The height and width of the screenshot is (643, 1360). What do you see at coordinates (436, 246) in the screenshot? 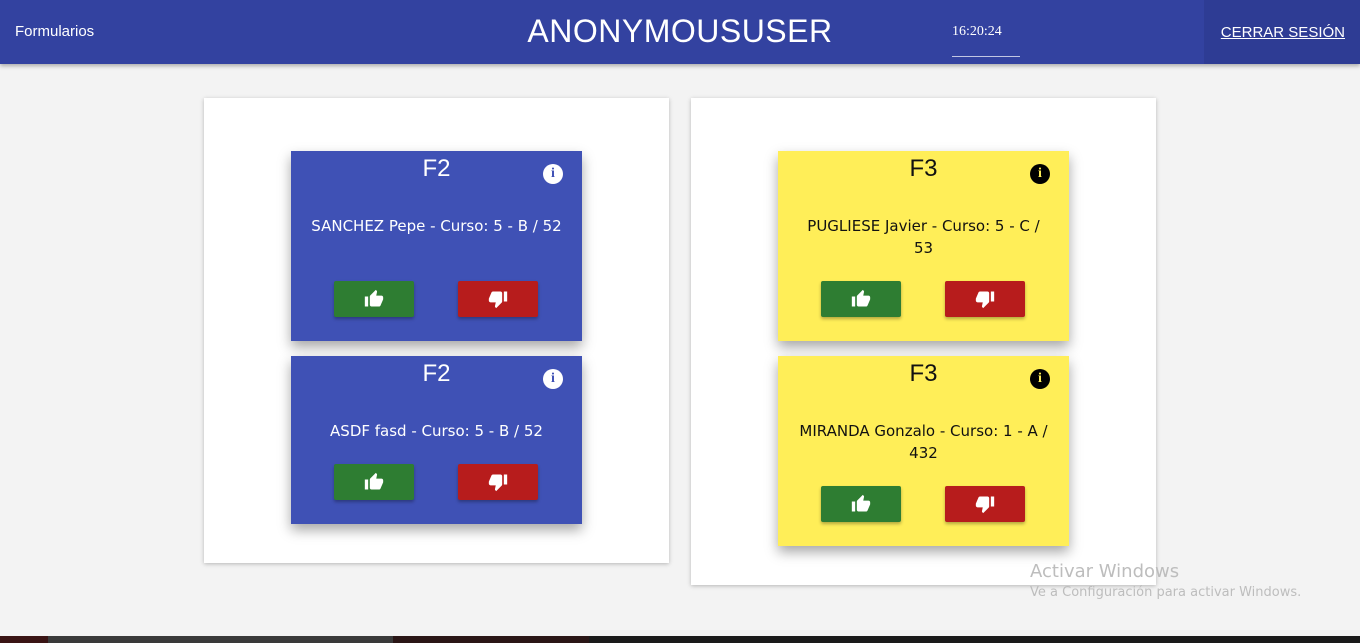
I see `form-card: F2 i SANCHEZ Pepe - Curso: 5 - B / 52` at bounding box center [436, 246].